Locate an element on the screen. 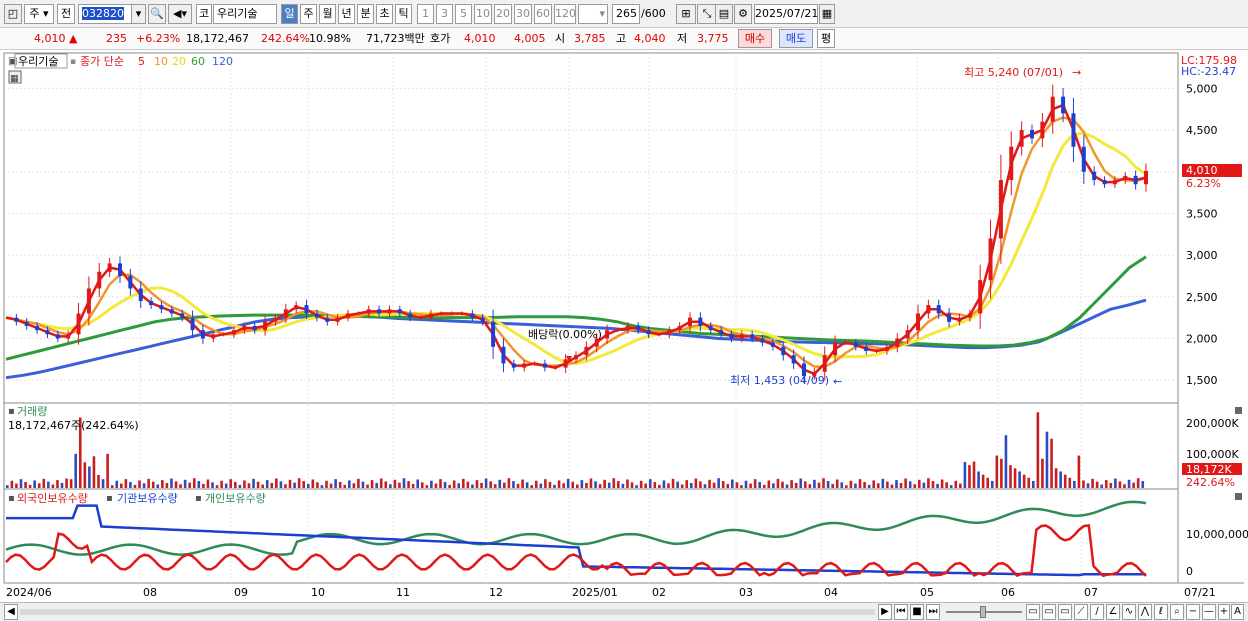 Image resolution: width=1248 pixels, height=621 pixels. scroll-left-icon: ◀ is located at coordinates (11, 612).